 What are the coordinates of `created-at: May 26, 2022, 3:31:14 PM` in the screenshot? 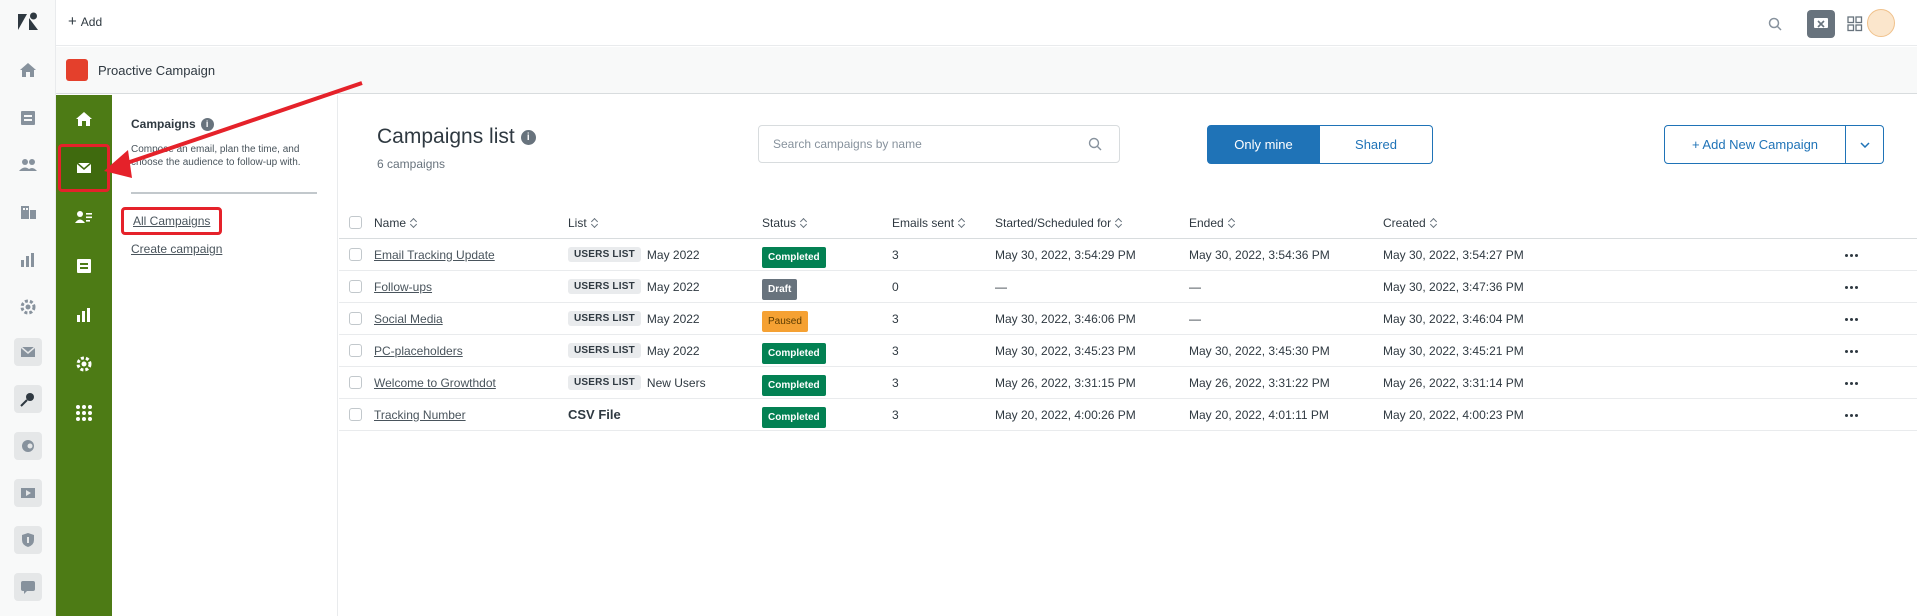 It's located at (1453, 382).